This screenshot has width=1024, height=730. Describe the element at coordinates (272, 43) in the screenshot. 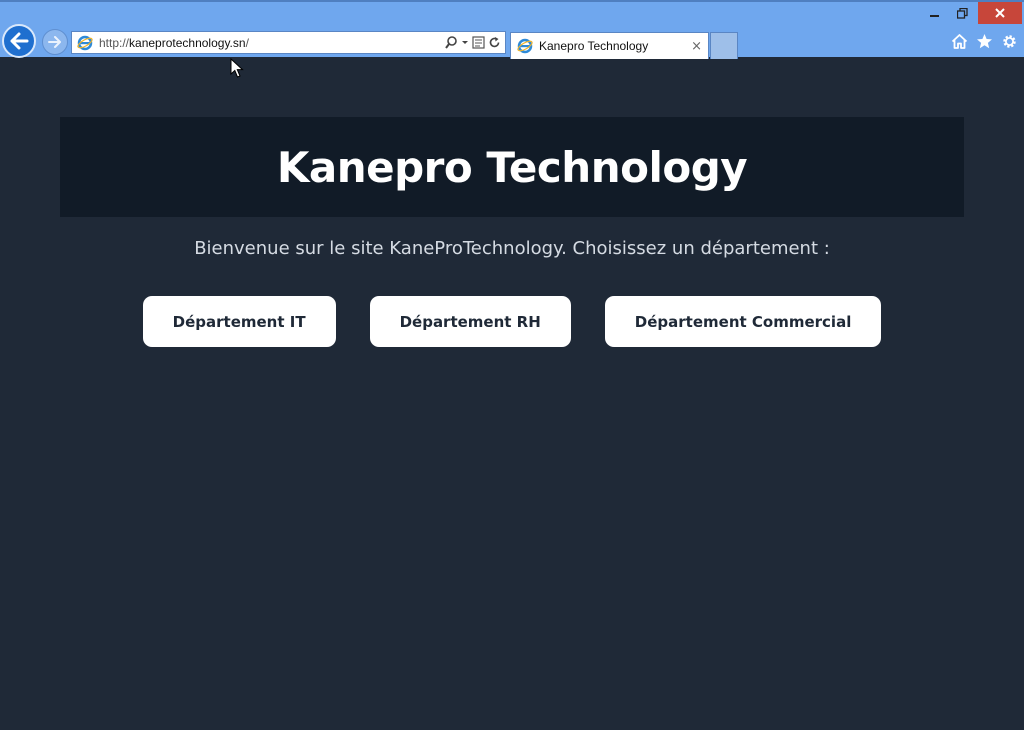

I see `url-text: http://kaneprotechnology.sn/` at that location.